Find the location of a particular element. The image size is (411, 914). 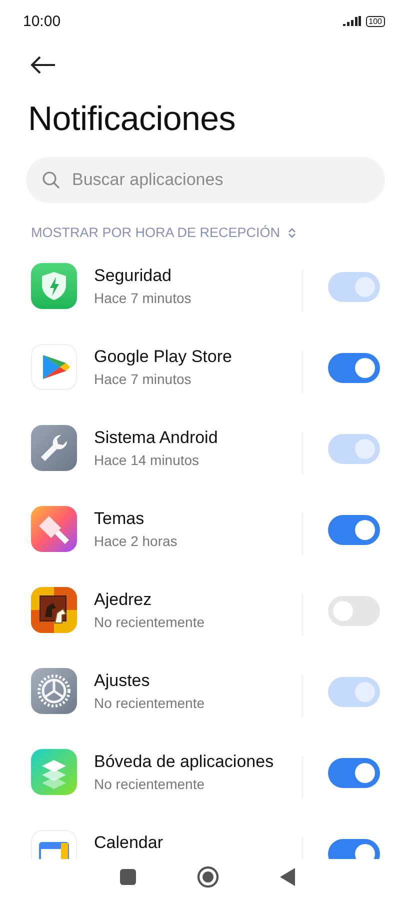

last-notification-time: Hace 2 horas is located at coordinates (136, 541).